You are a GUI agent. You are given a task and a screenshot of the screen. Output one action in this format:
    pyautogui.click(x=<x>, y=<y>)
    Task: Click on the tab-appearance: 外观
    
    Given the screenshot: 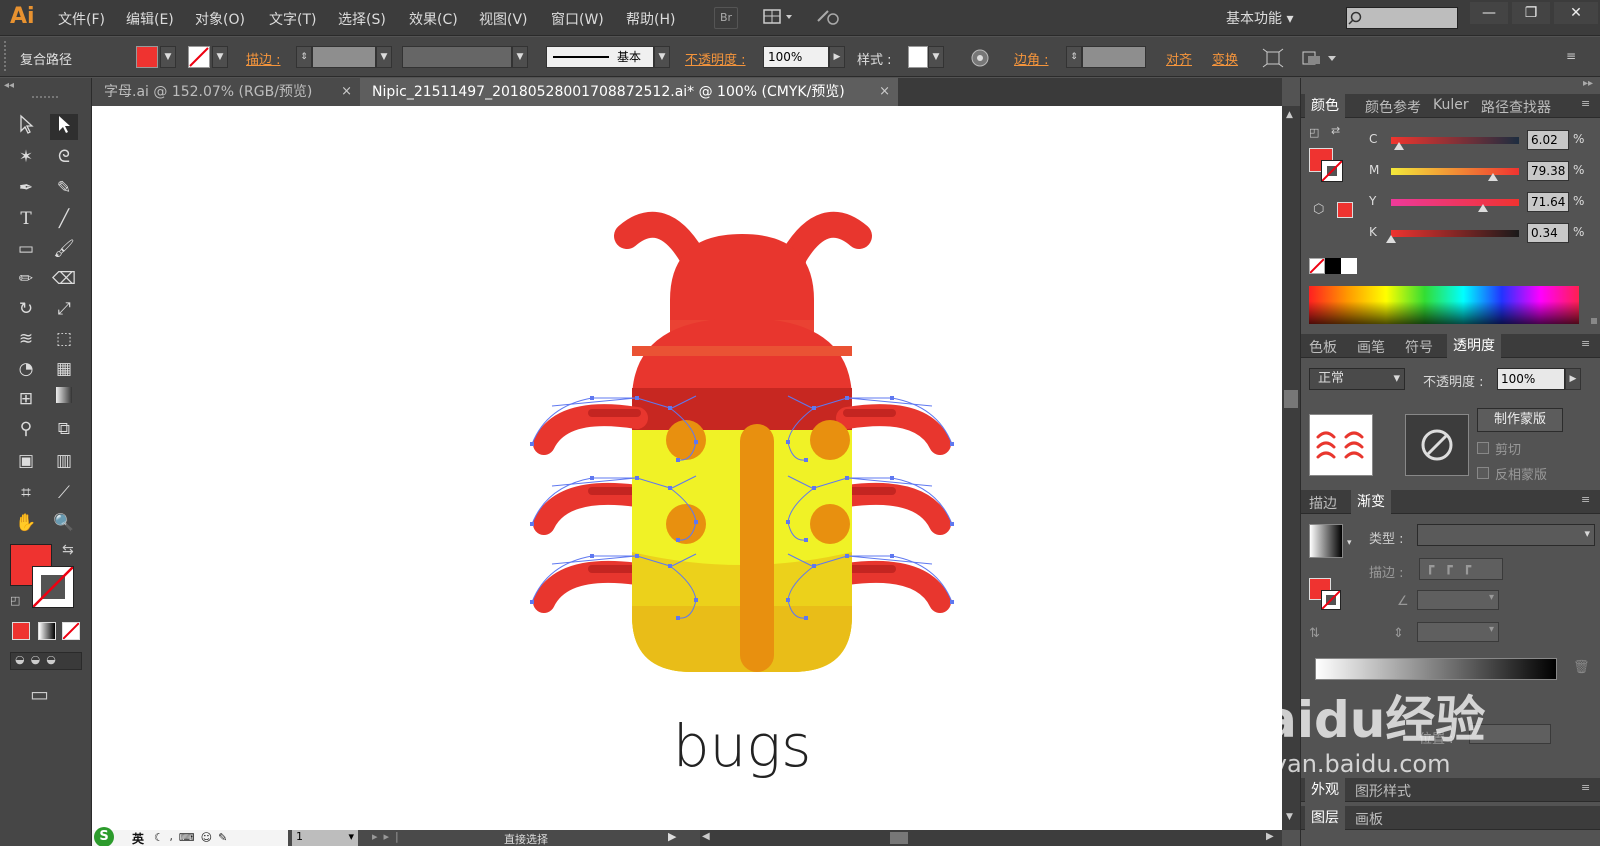 What is the action you would take?
    pyautogui.click(x=1325, y=790)
    